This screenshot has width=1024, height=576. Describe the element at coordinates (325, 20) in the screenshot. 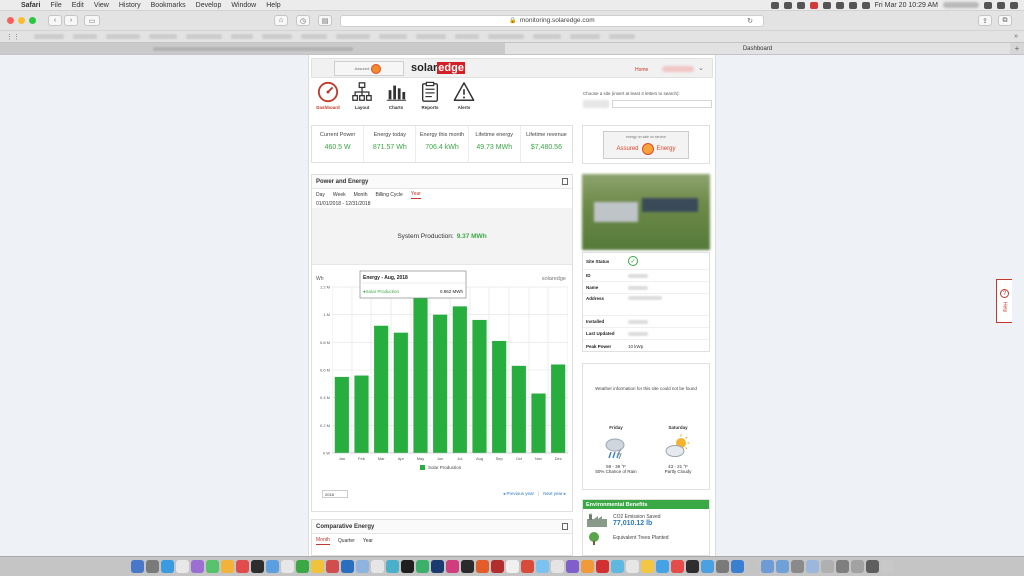

I see `print-icon: ▤` at that location.